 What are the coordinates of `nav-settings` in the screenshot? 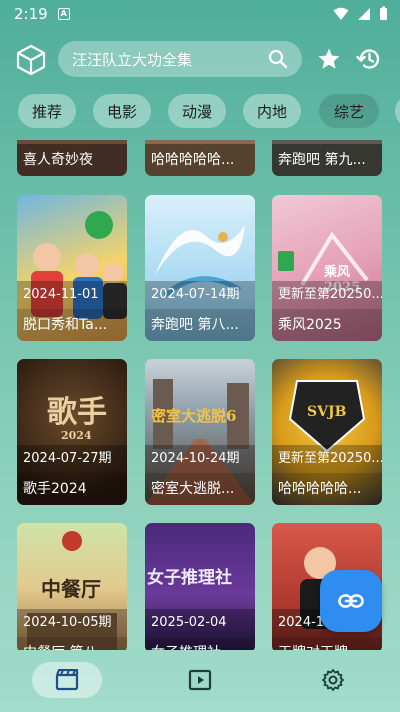 It's located at (333, 680).